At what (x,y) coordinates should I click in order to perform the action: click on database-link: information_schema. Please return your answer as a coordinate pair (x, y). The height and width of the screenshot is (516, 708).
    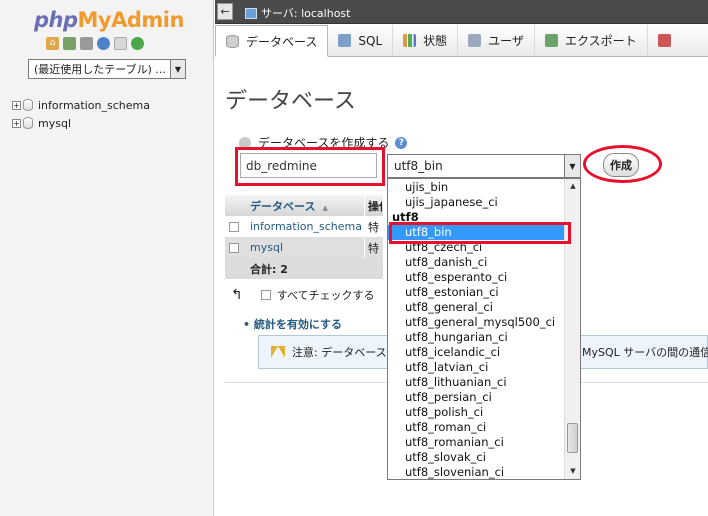
    Looking at the image, I should click on (307, 226).